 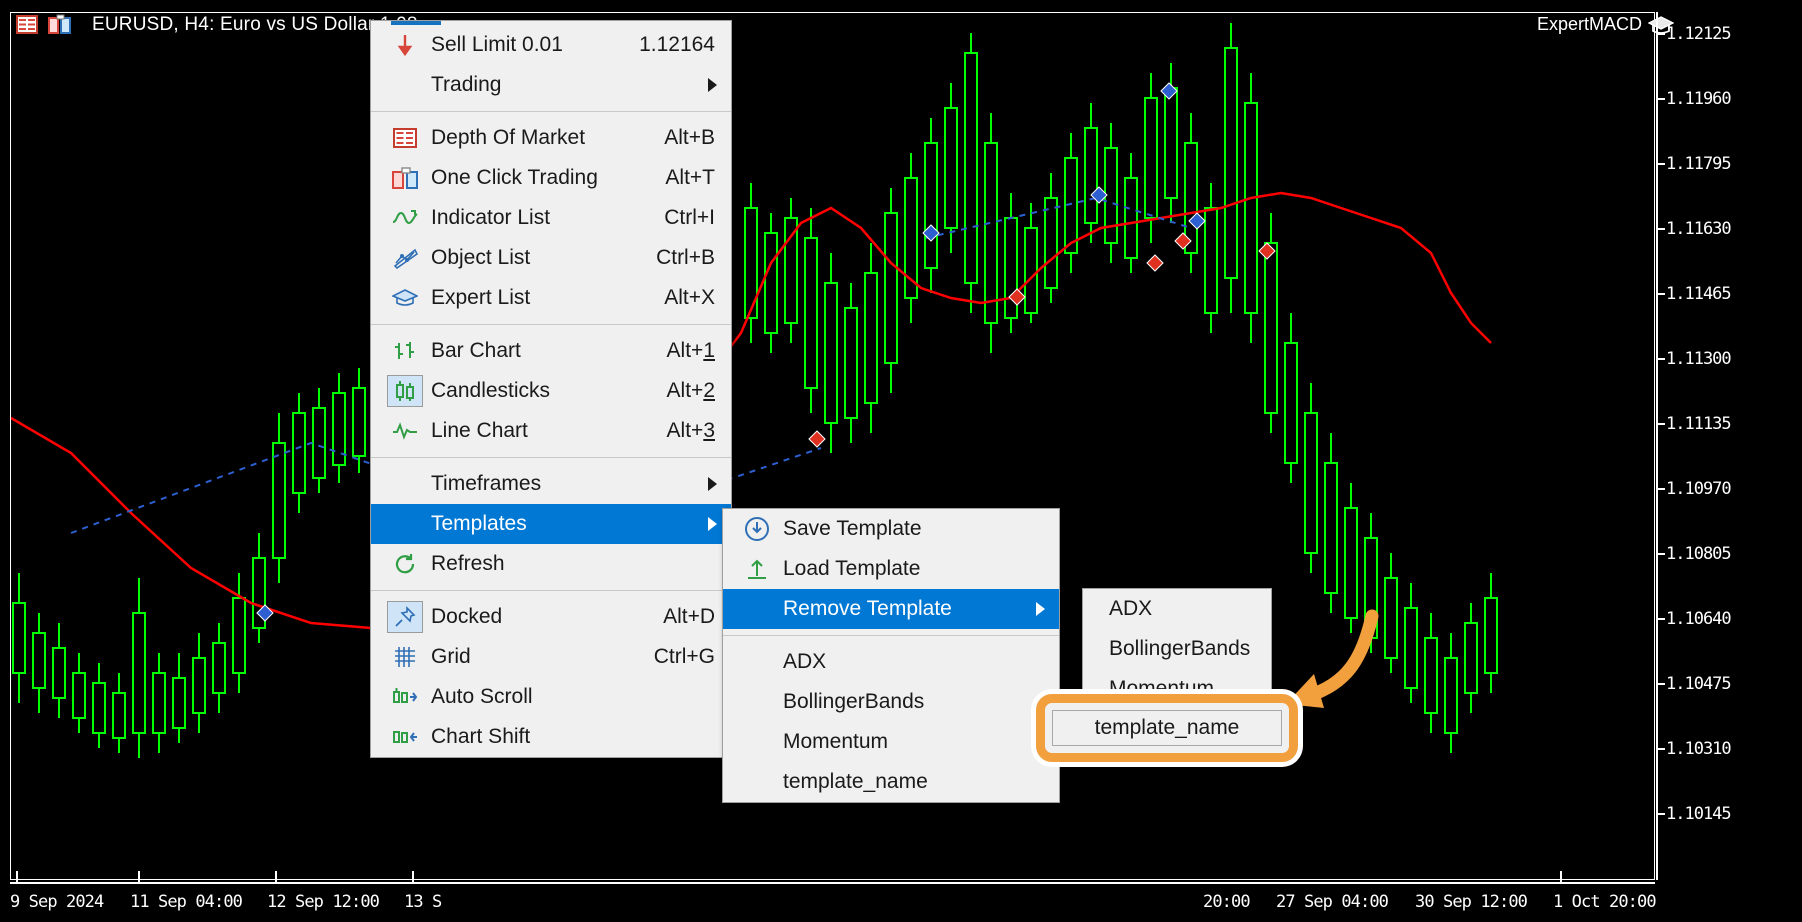 I want to click on save-template-icon, so click(x=757, y=529).